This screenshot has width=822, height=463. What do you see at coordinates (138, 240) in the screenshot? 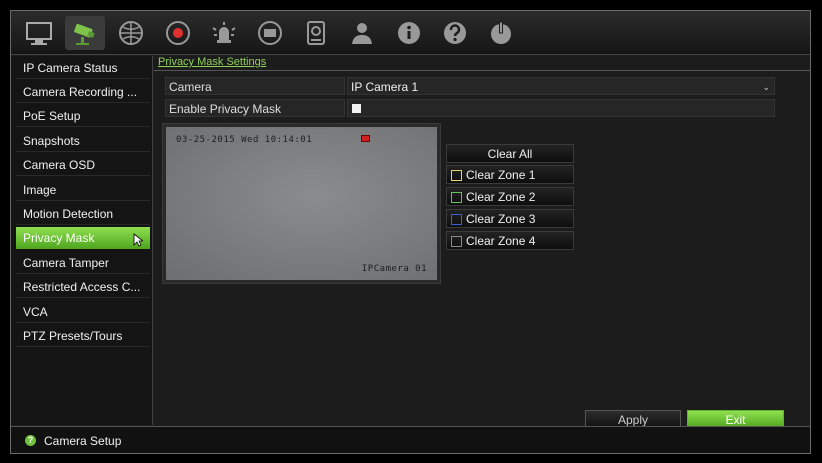
I see `mouse-pointer-icon` at bounding box center [138, 240].